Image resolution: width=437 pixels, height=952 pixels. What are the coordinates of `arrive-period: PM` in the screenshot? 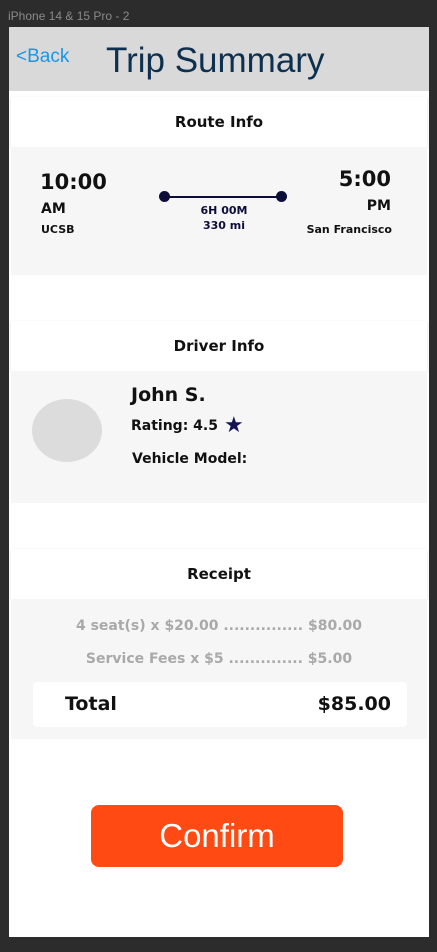 It's located at (378, 206).